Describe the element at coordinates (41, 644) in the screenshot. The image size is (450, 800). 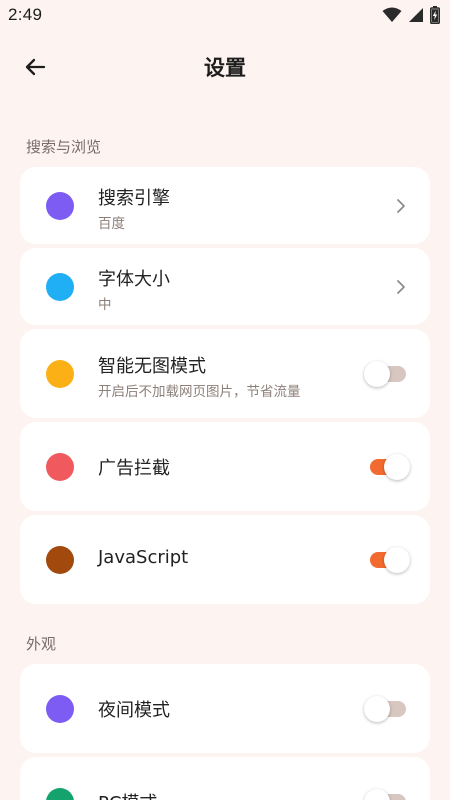
I see `section-title-appearance: 外观` at that location.